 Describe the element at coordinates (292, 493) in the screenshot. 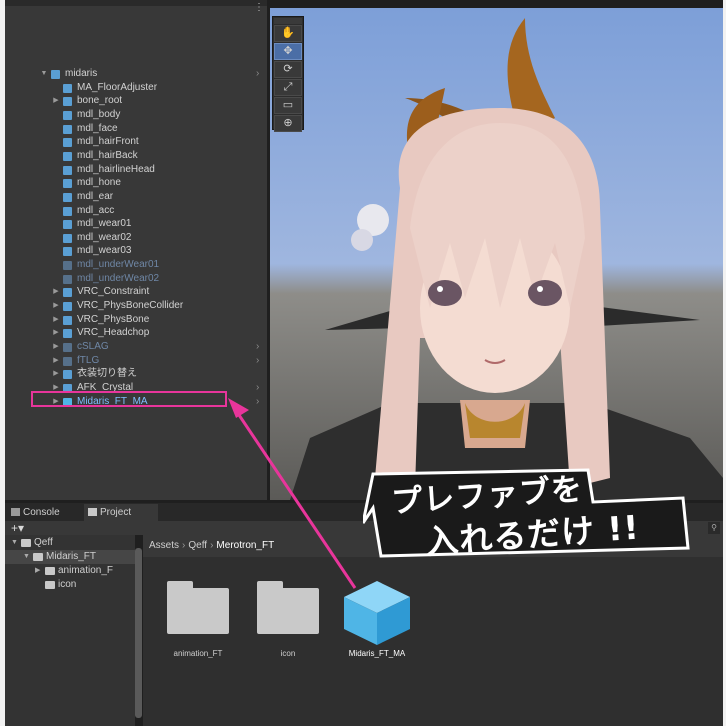

I see `annotation-arrow` at that location.